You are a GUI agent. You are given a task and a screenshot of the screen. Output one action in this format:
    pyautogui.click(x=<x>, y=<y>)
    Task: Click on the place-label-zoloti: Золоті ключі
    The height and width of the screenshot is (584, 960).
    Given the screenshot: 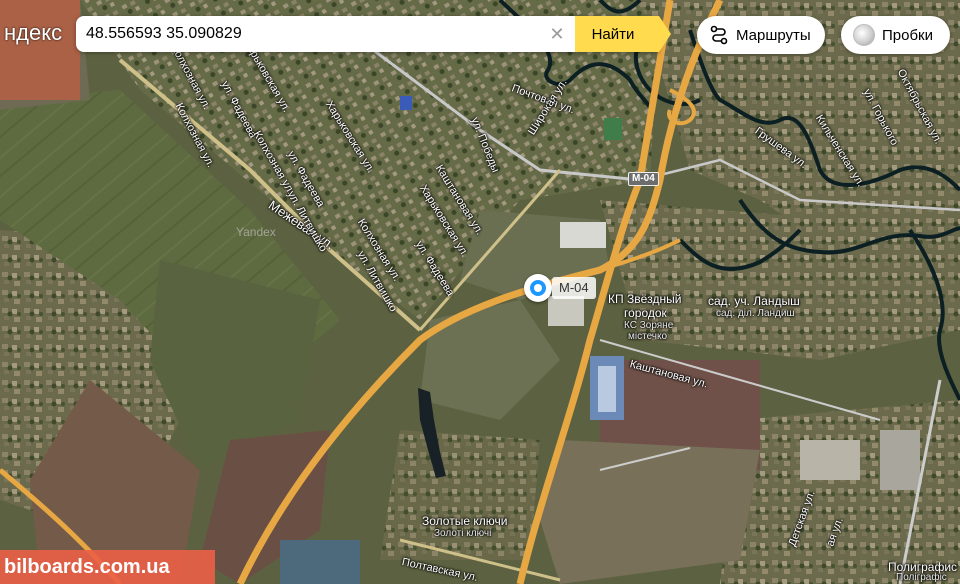 What is the action you would take?
    pyautogui.click(x=463, y=533)
    